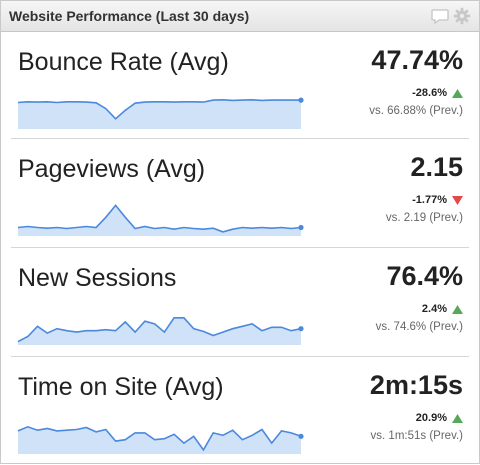 This screenshot has height=465, width=480. I want to click on previous-value: vs. 66.88% (Prev.), so click(416, 111).